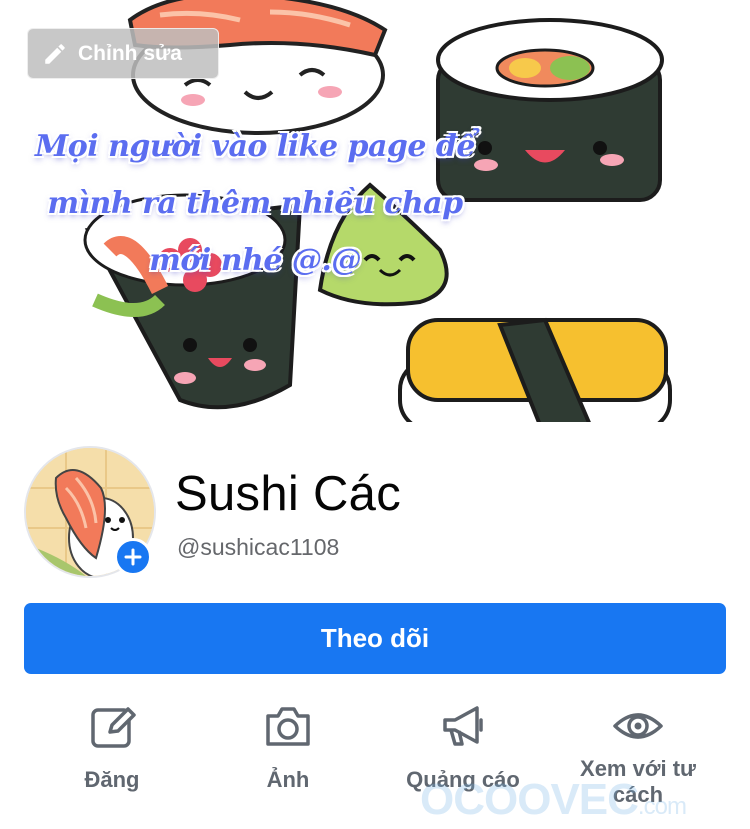 This screenshot has width=750, height=829. What do you see at coordinates (255, 203) in the screenshot?
I see `promo-line: mình ra thêm nhiều chap` at bounding box center [255, 203].